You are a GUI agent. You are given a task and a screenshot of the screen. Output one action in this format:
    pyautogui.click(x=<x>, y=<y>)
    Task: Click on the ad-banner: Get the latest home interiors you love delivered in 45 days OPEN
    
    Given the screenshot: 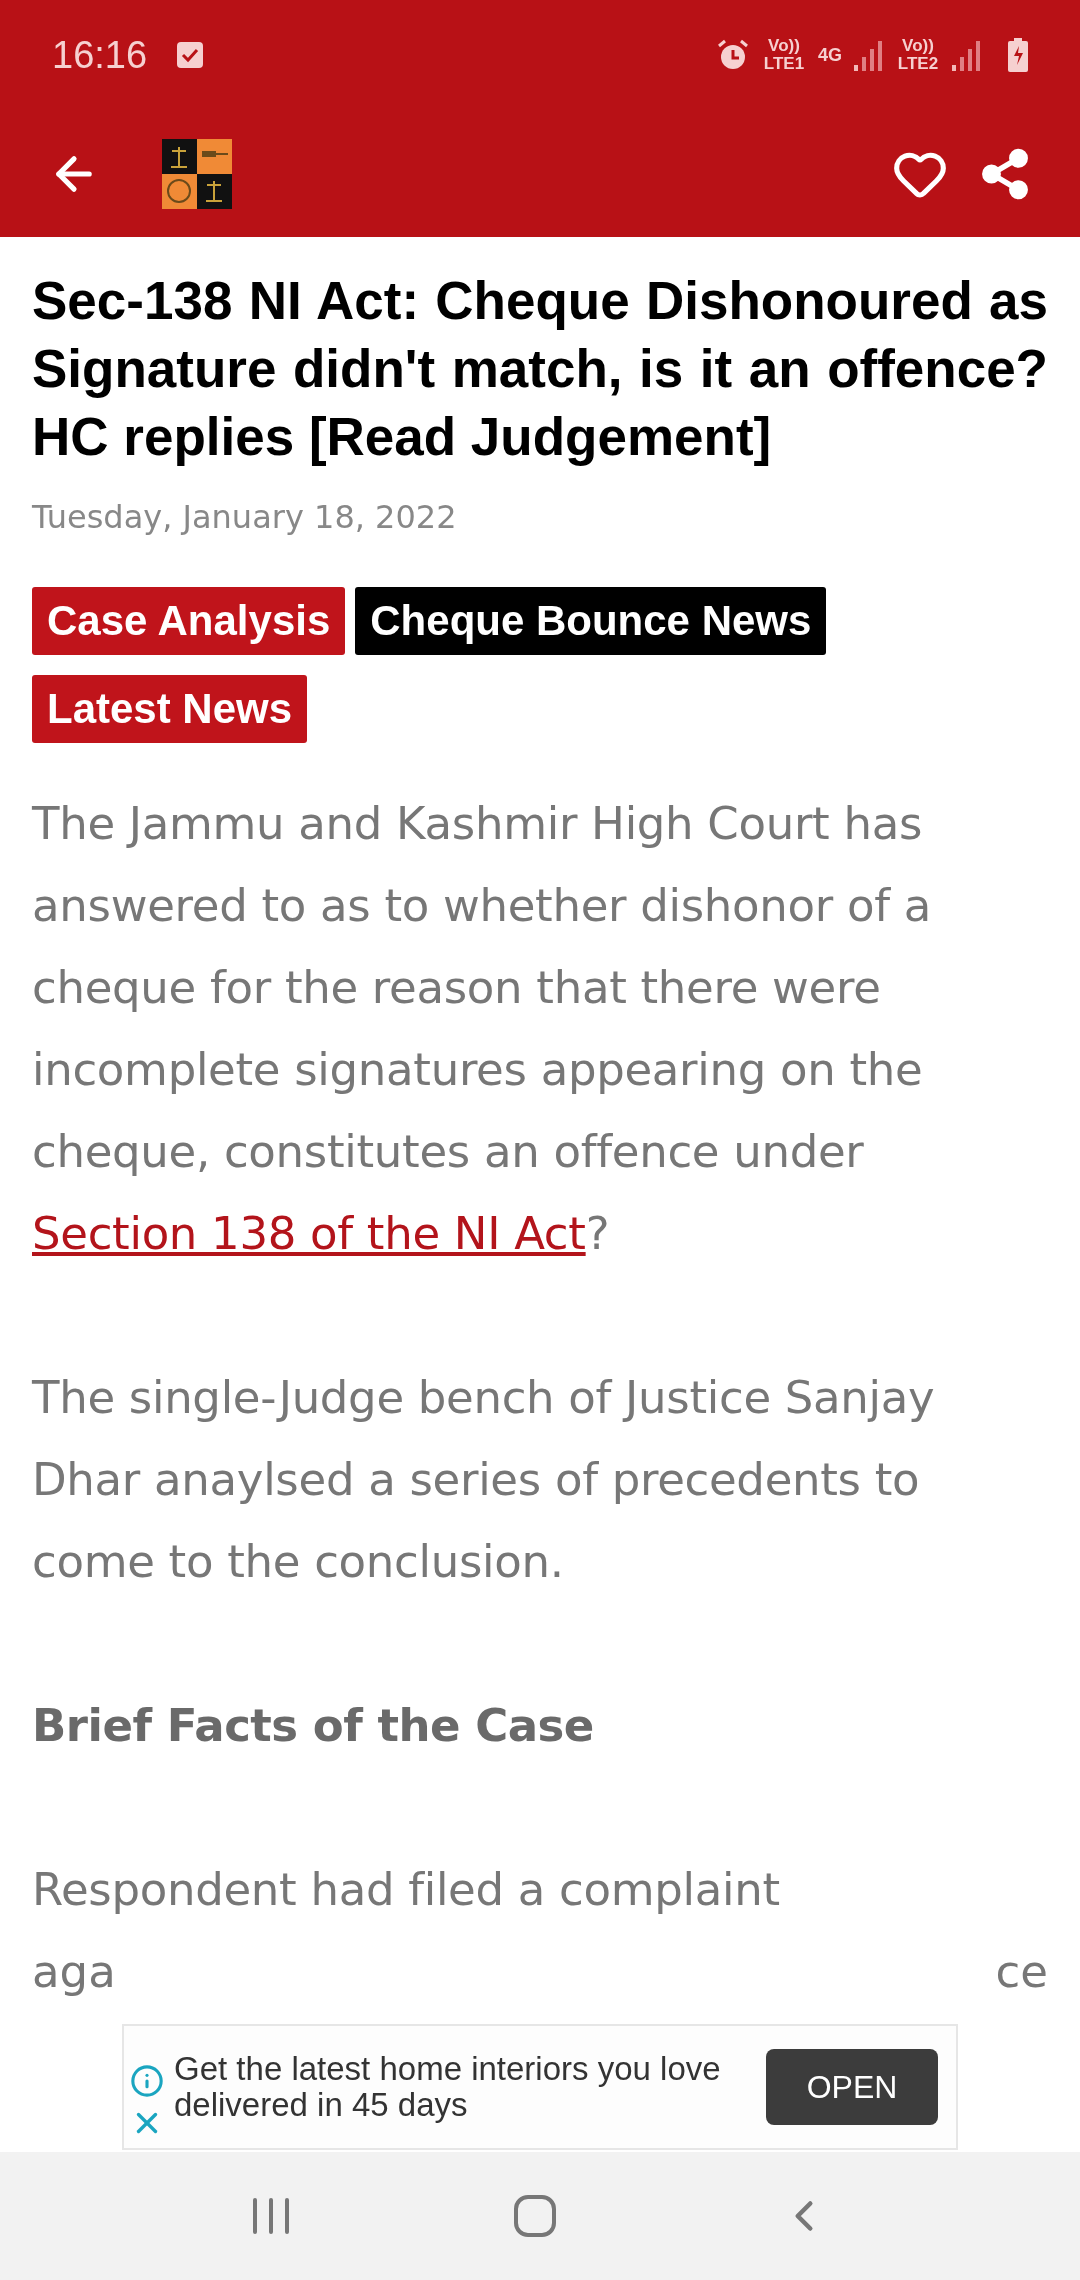 What is the action you would take?
    pyautogui.click(x=540, y=2087)
    